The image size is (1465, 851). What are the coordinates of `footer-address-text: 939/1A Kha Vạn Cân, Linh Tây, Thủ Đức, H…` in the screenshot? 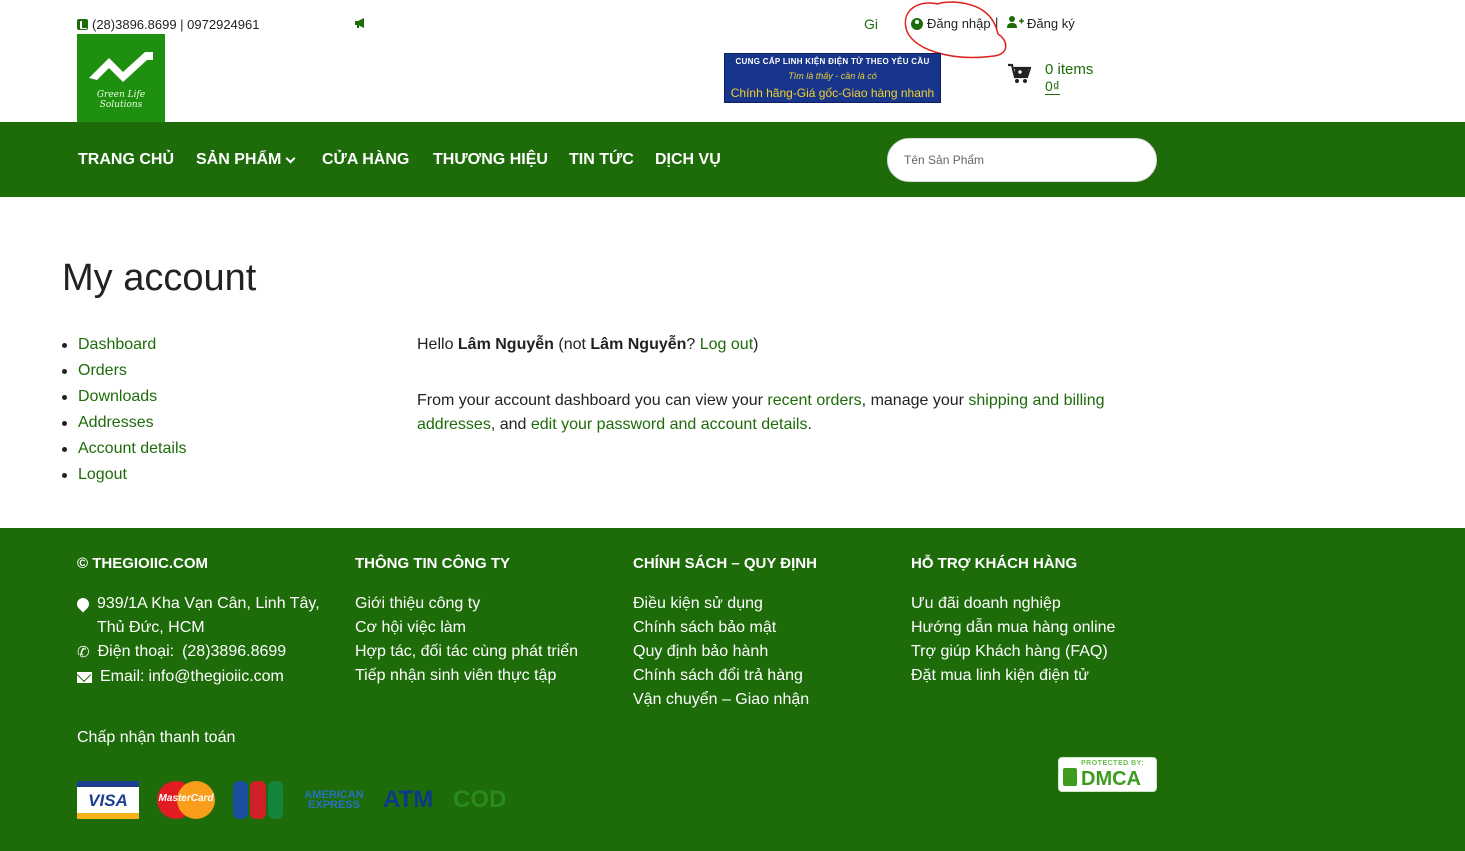 It's located at (208, 615).